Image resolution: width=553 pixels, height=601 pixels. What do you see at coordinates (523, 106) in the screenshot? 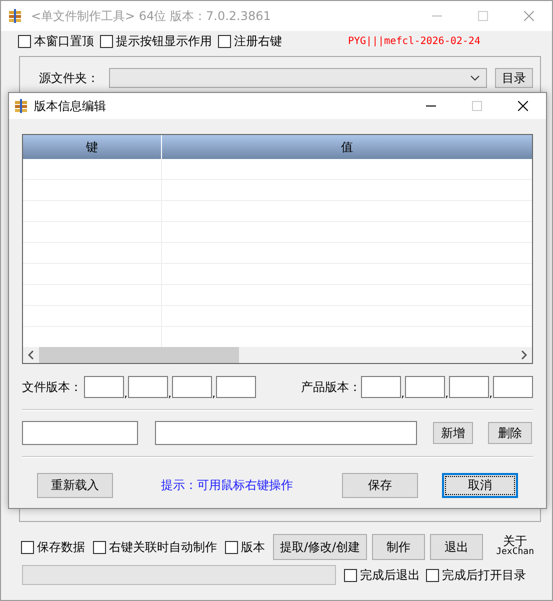
I see `close-icon` at bounding box center [523, 106].